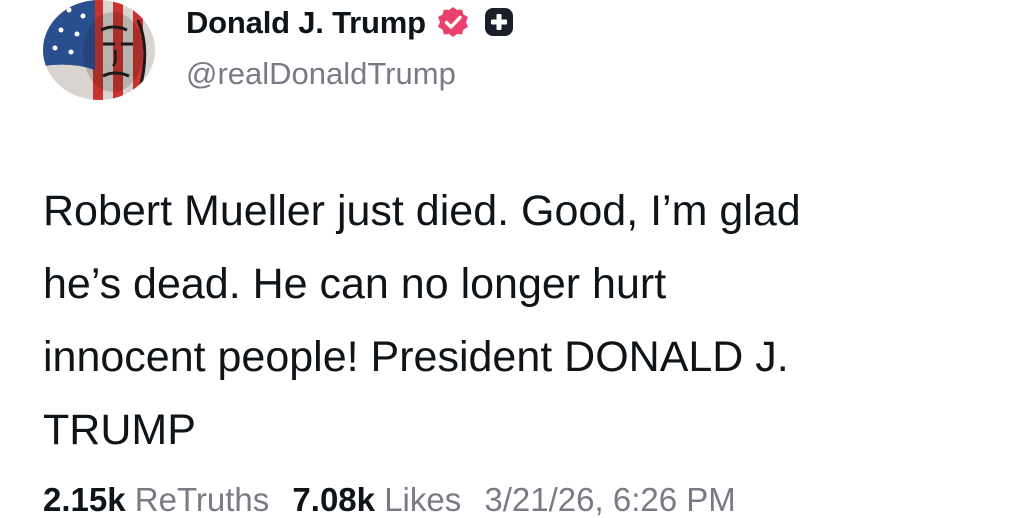  Describe the element at coordinates (84, 499) in the screenshot. I see `retruths-count: 2.15k` at that location.